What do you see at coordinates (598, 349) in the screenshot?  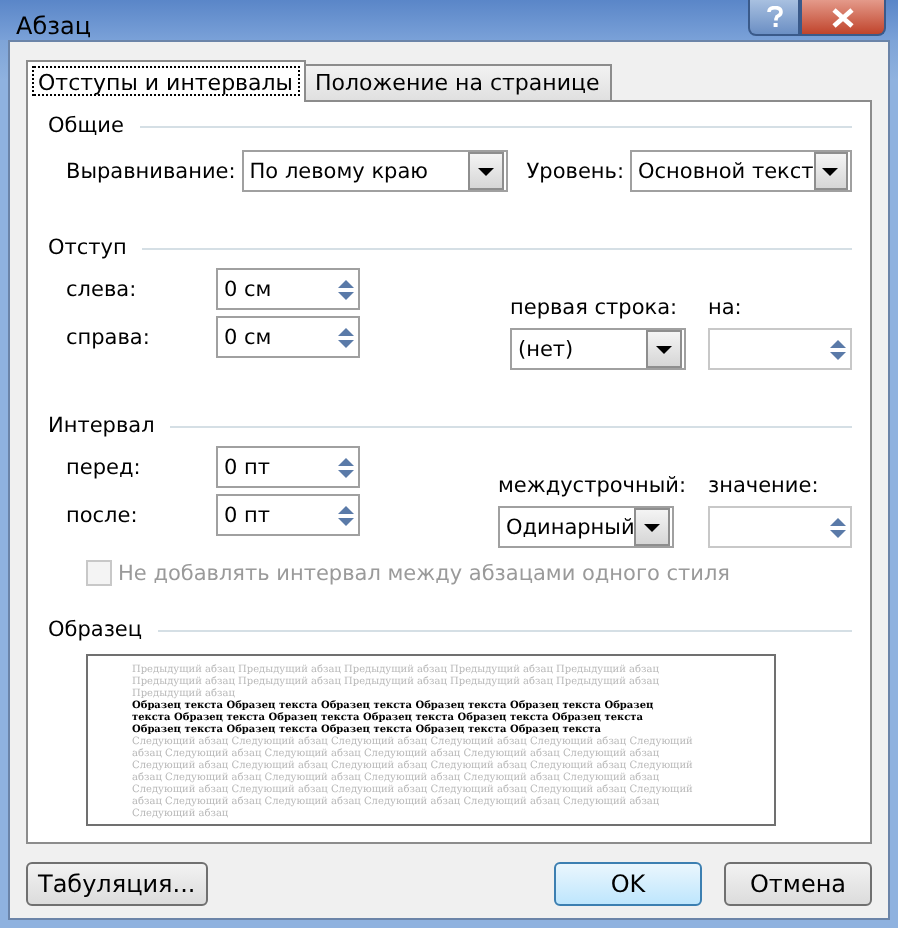 I see `first-line-dropdown: (нет)` at bounding box center [598, 349].